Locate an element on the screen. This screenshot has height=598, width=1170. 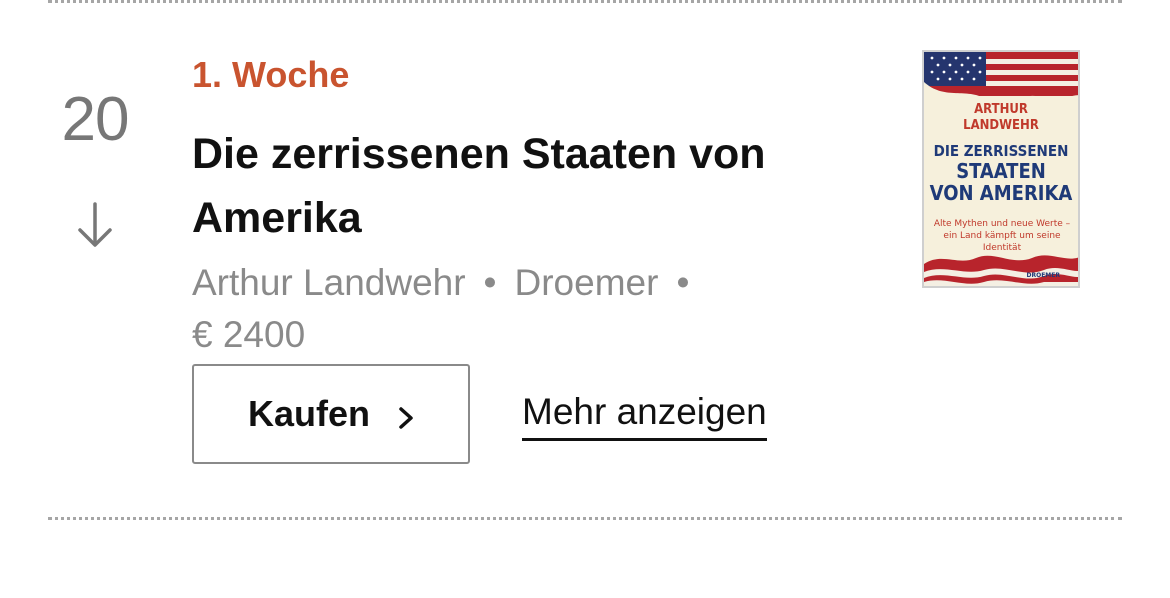
cover-title-line: DIE ZERRISSENEN is located at coordinates (1001, 151).